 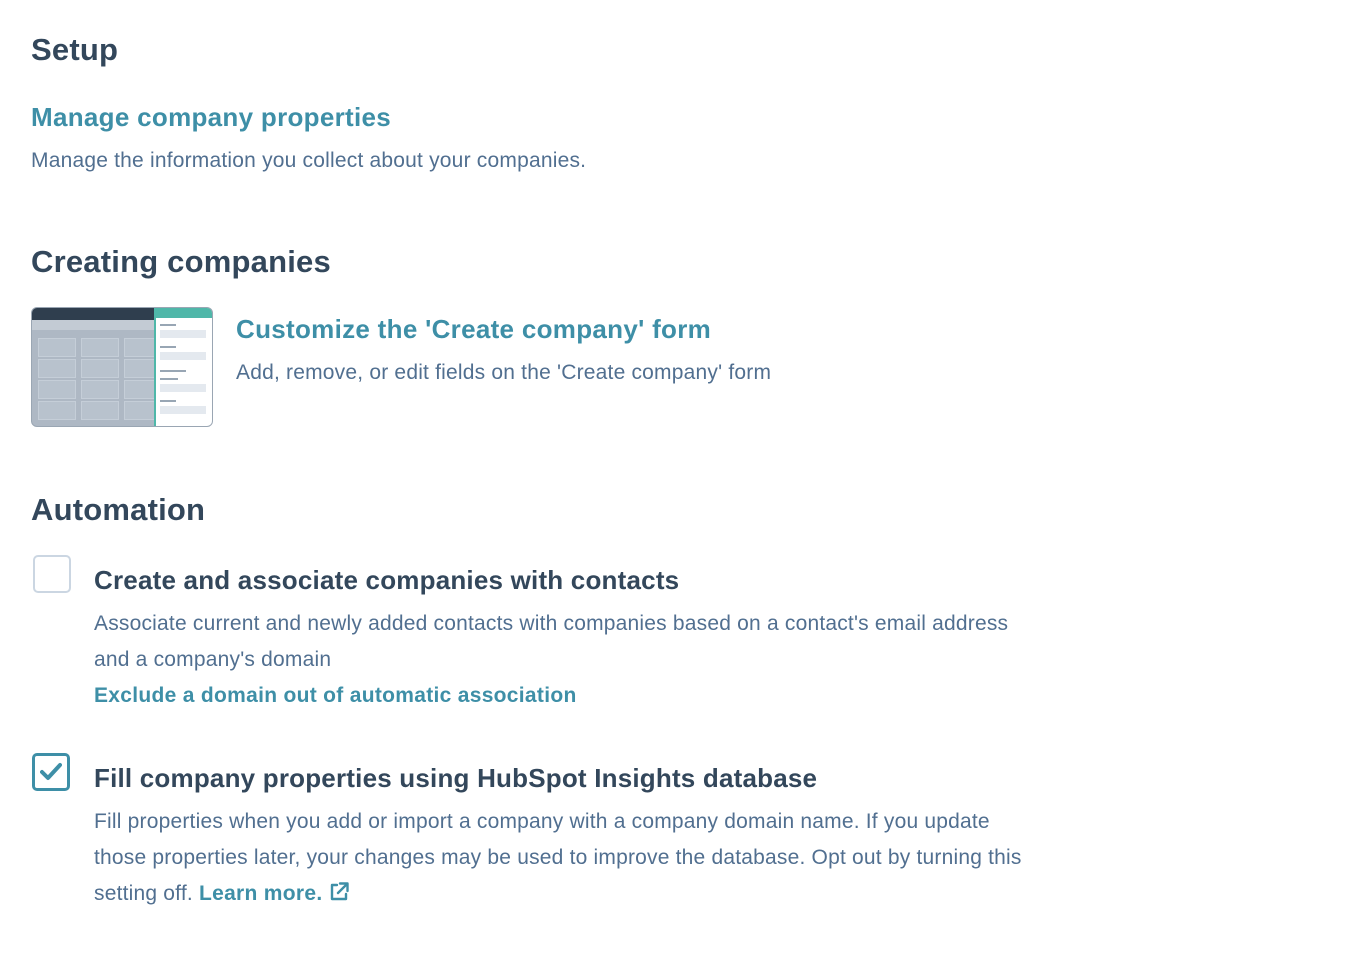 I want to click on associate-companies-desc-line2: and a company's domain, so click(x=213, y=659).